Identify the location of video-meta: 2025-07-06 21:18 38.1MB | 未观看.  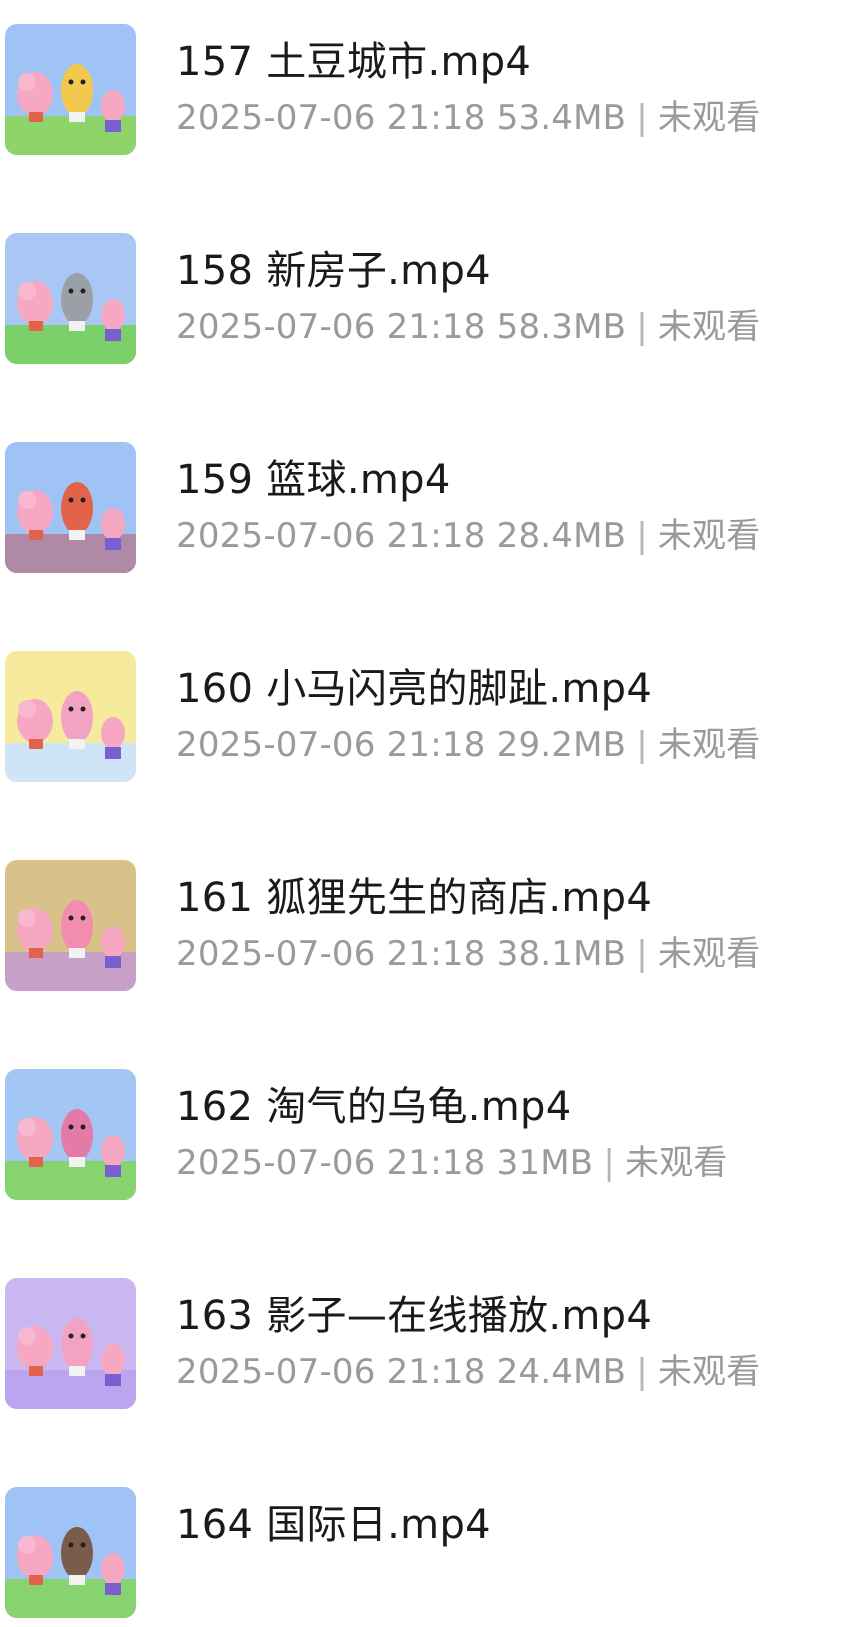
(468, 954).